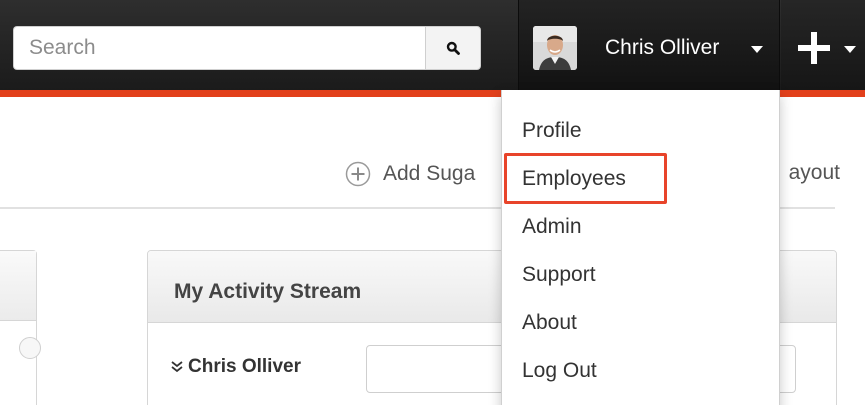  I want to click on dashlet-header, so click(18, 286).